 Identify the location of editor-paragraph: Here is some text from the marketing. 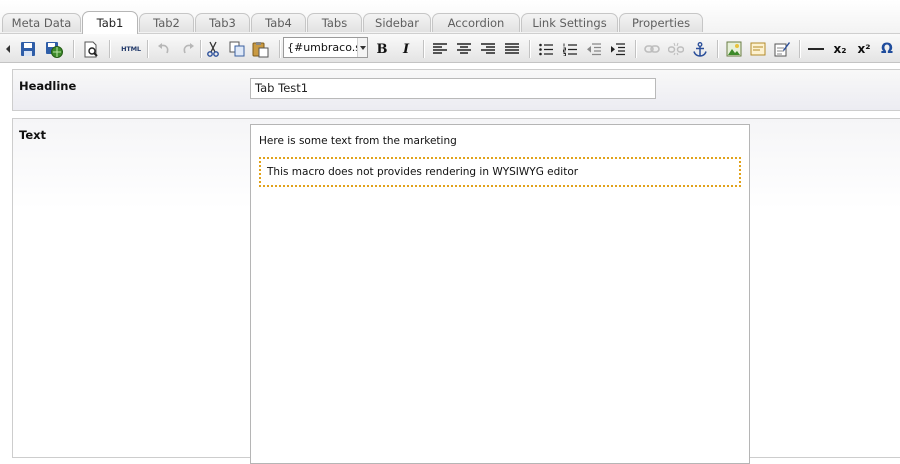
(358, 141).